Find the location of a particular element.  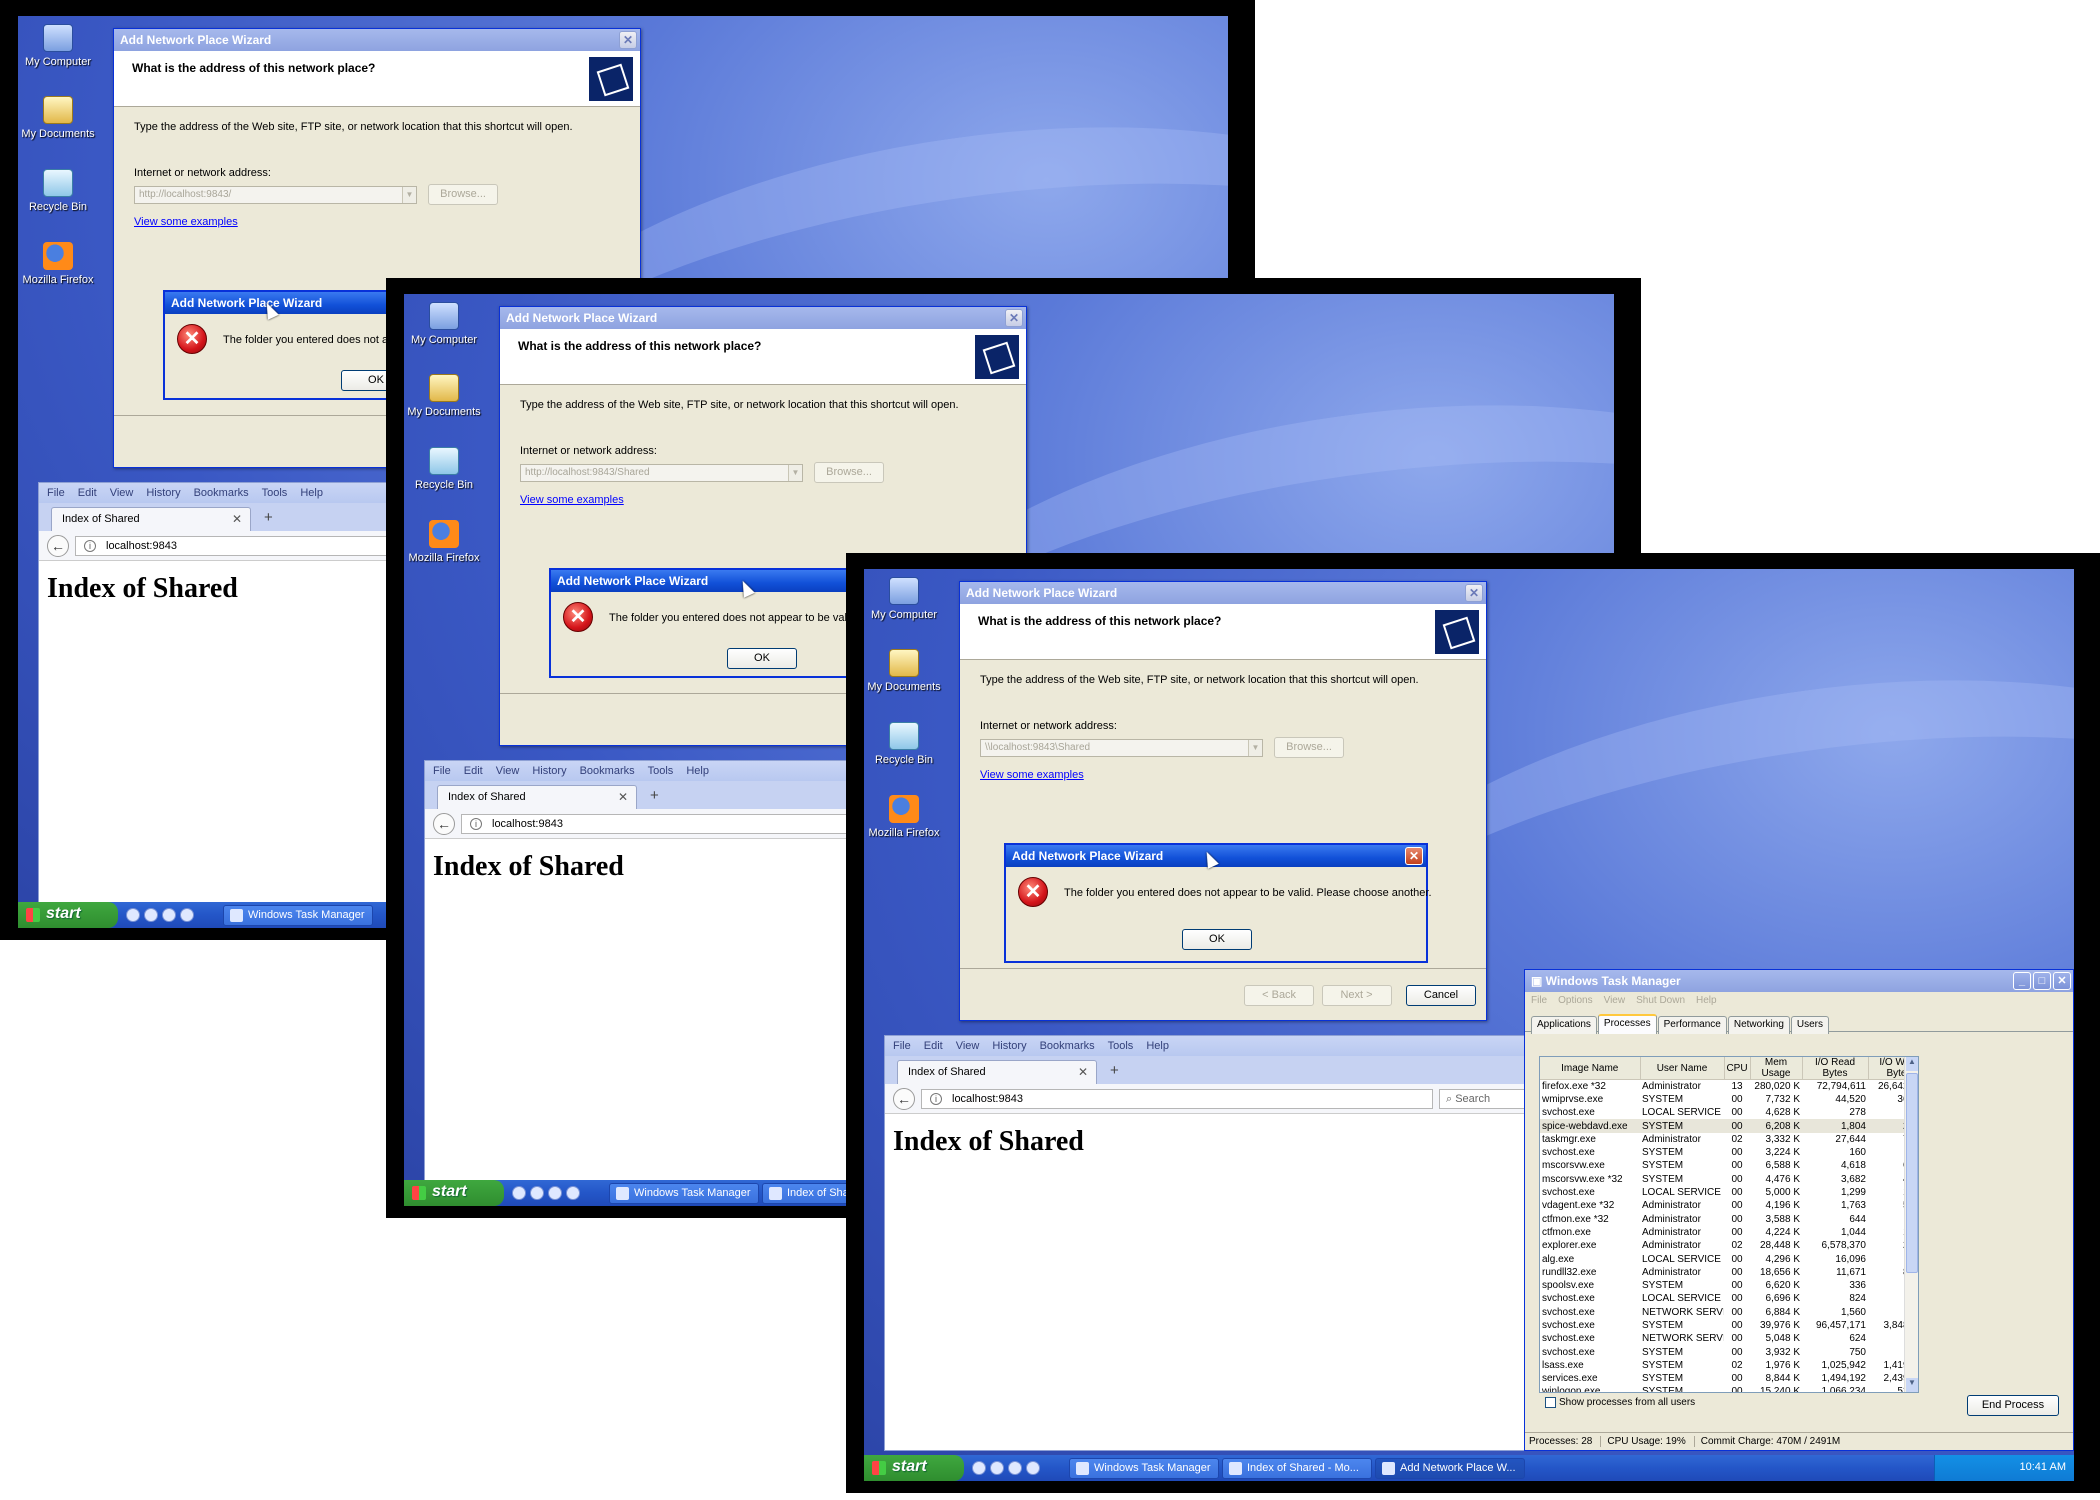

address-input: \\localhost:9843\Shared ▼ is located at coordinates (1121, 747).